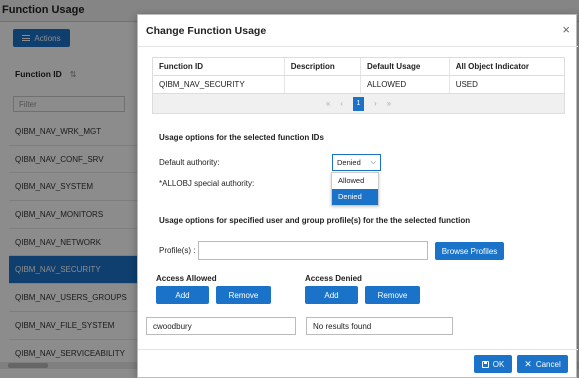  What do you see at coordinates (313, 250) in the screenshot?
I see `profiles-input` at bounding box center [313, 250].